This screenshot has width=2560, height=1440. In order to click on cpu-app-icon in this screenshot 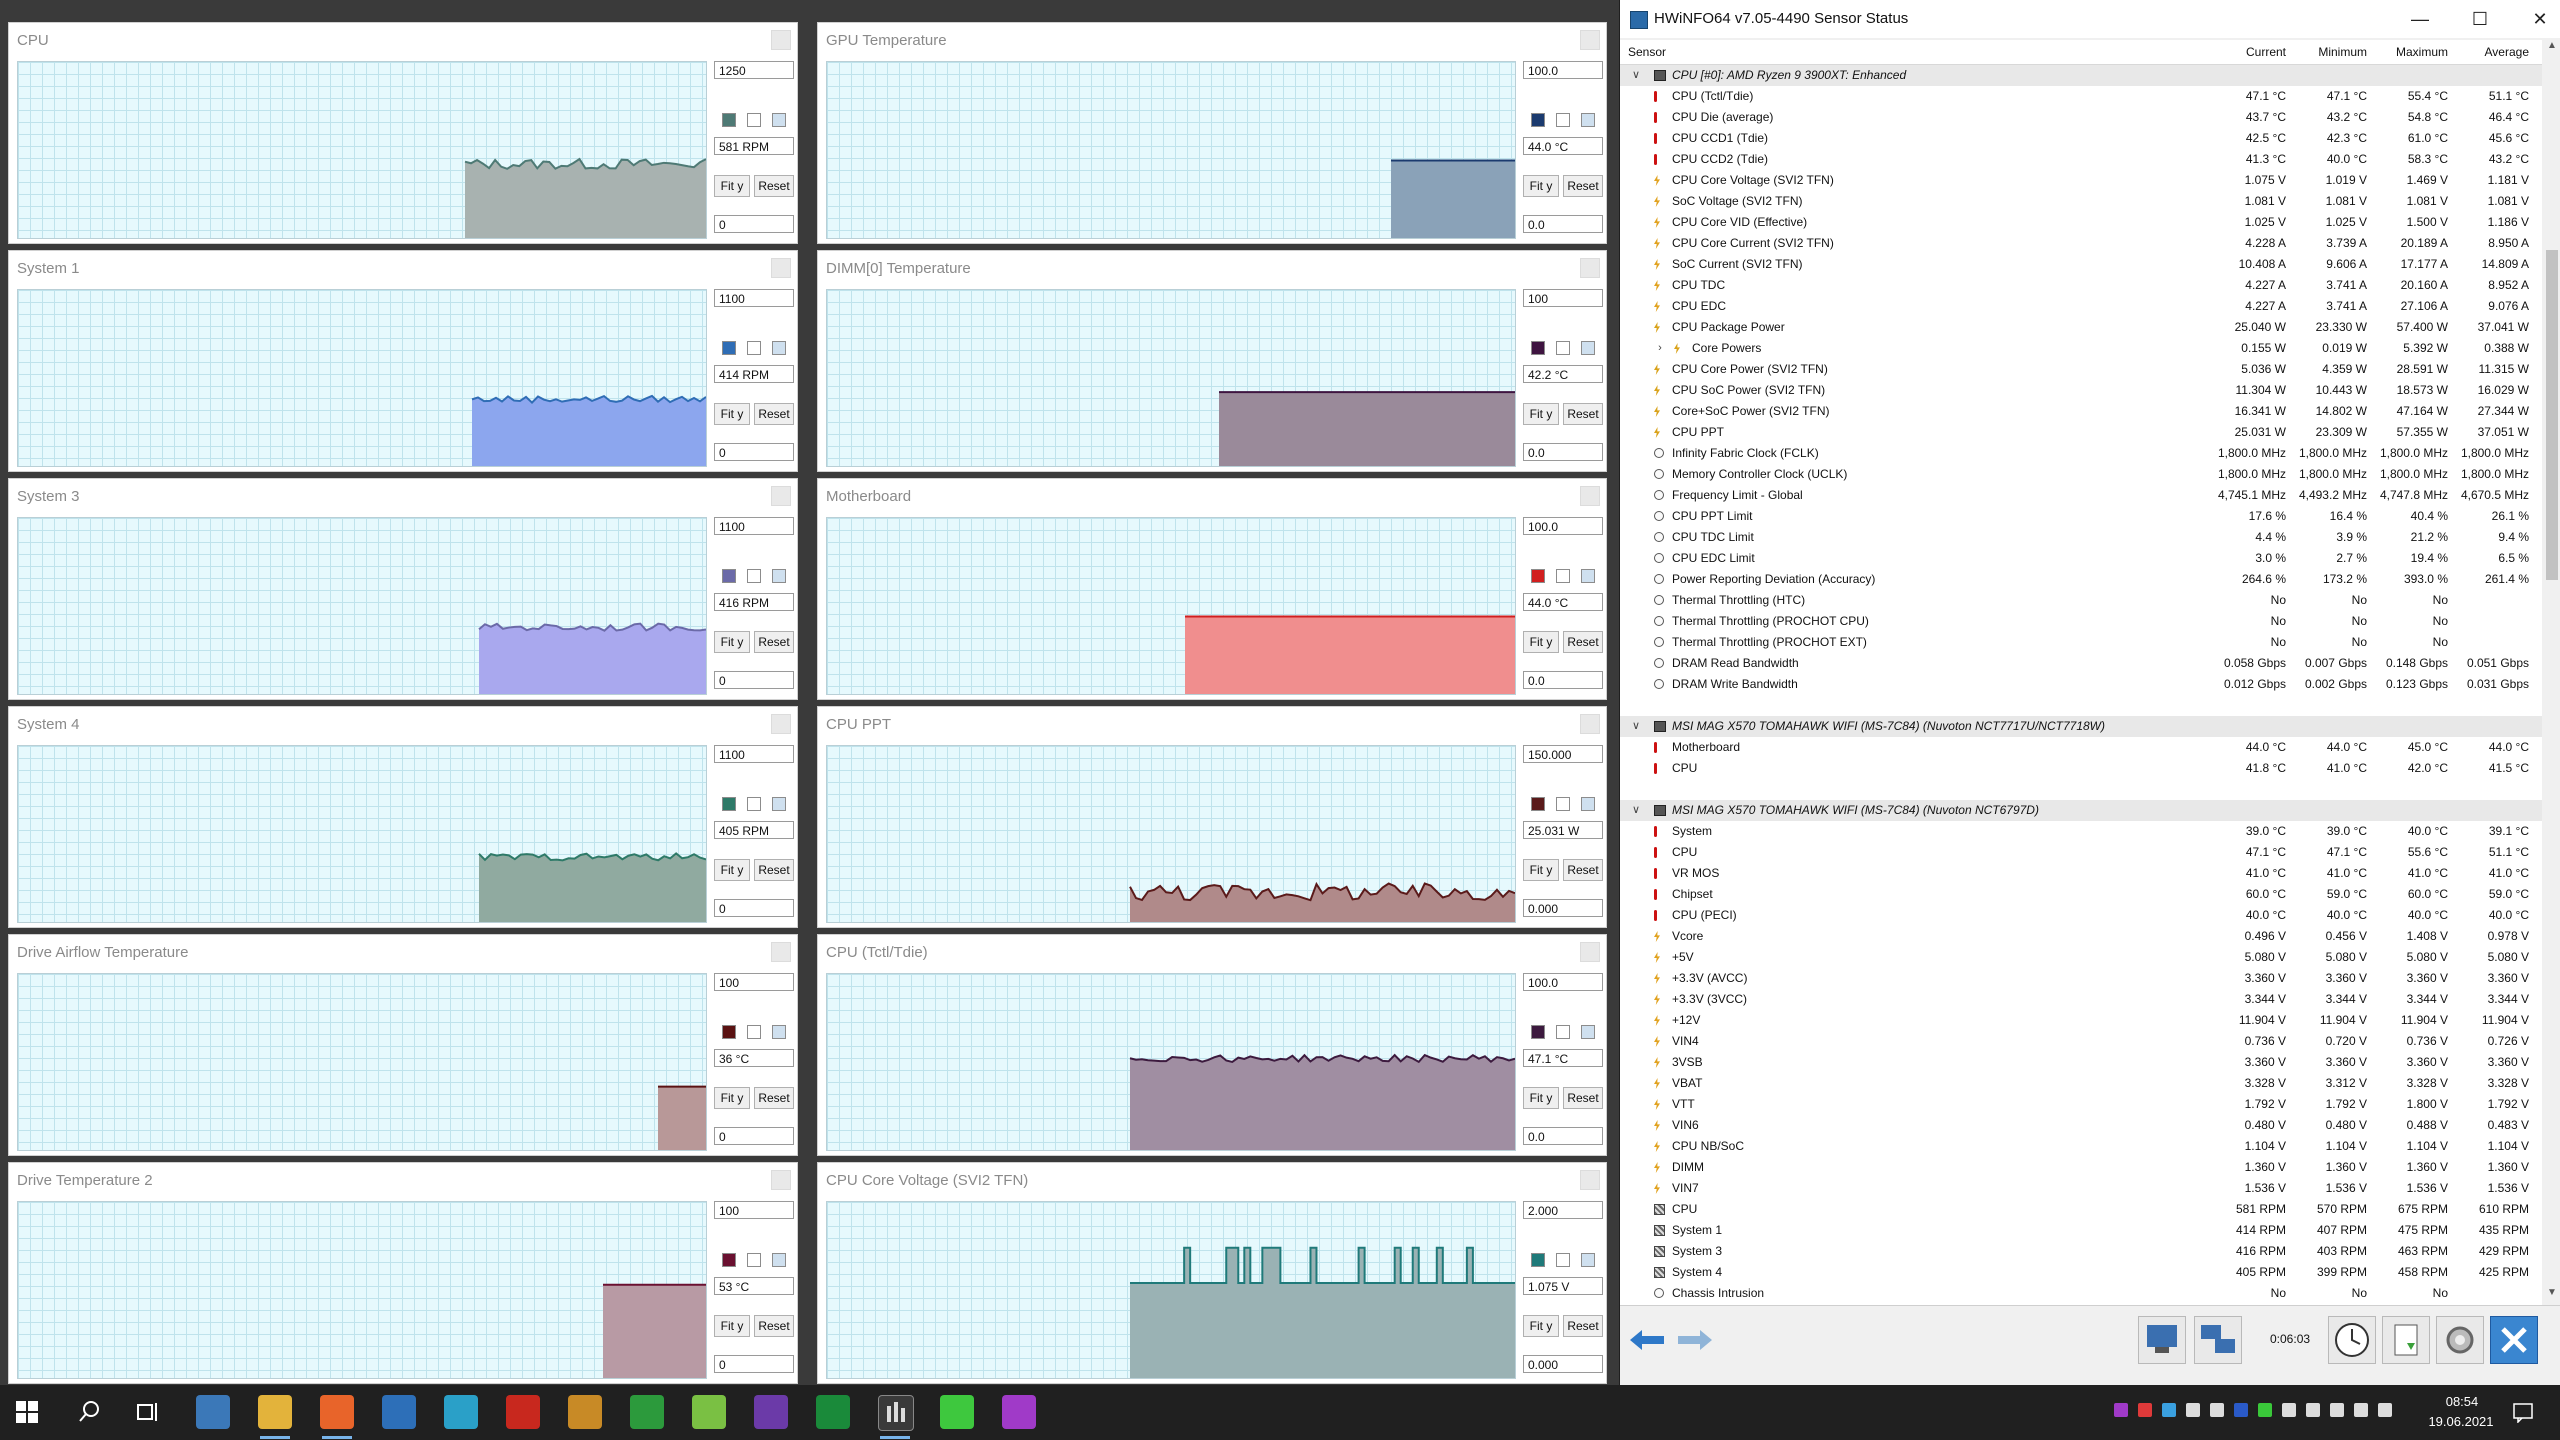, I will do `click(771, 1412)`.